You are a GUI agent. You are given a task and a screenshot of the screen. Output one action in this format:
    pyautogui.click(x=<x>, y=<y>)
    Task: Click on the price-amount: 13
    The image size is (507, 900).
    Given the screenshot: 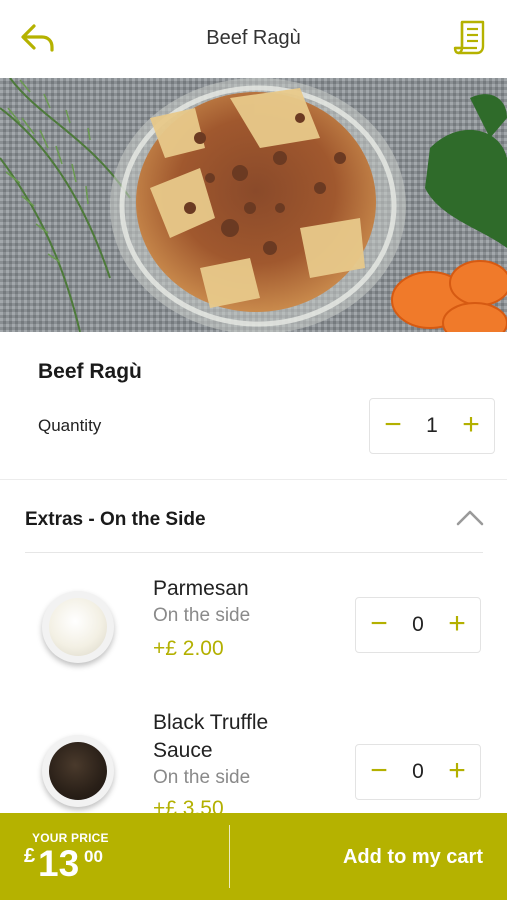 What is the action you would take?
    pyautogui.click(x=59, y=863)
    